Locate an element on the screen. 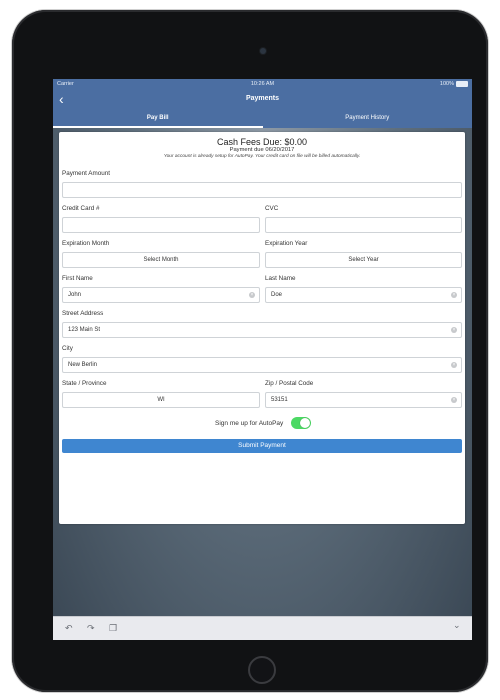 This screenshot has width=500, height=700. page-title: Payments is located at coordinates (262, 98).